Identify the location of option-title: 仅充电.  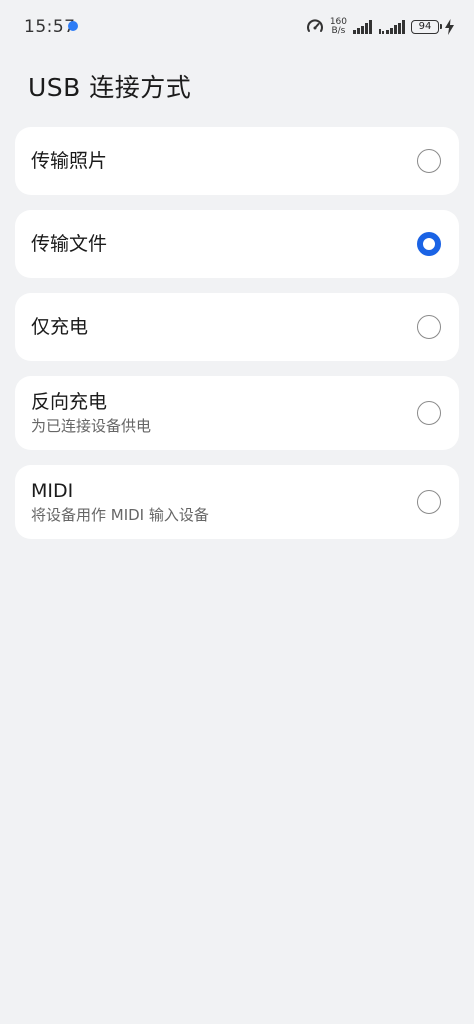
(60, 327).